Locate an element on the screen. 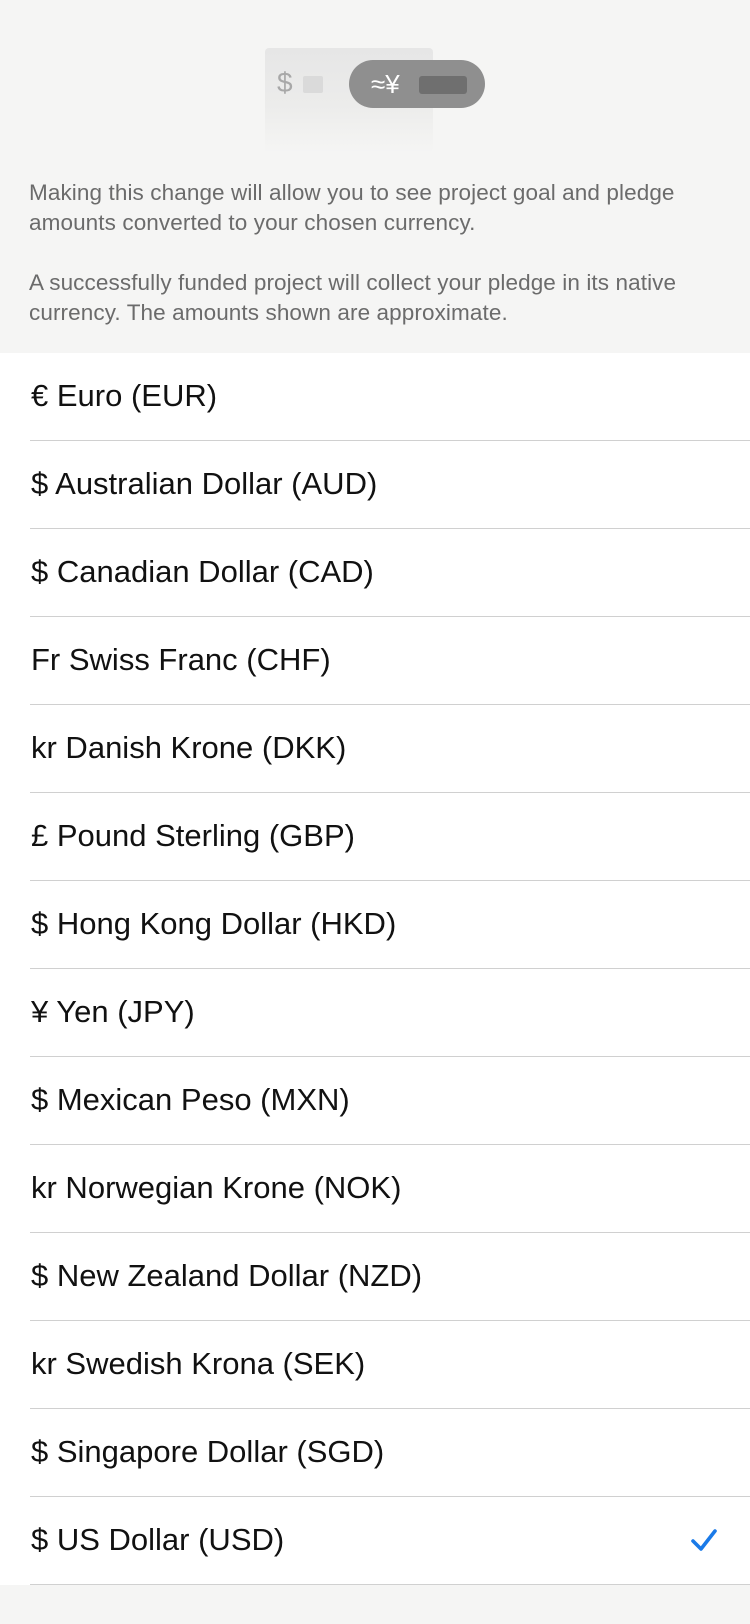 This screenshot has width=750, height=1624. currency-row: kr Norwegian Krone (NOK) is located at coordinates (375, 1189).